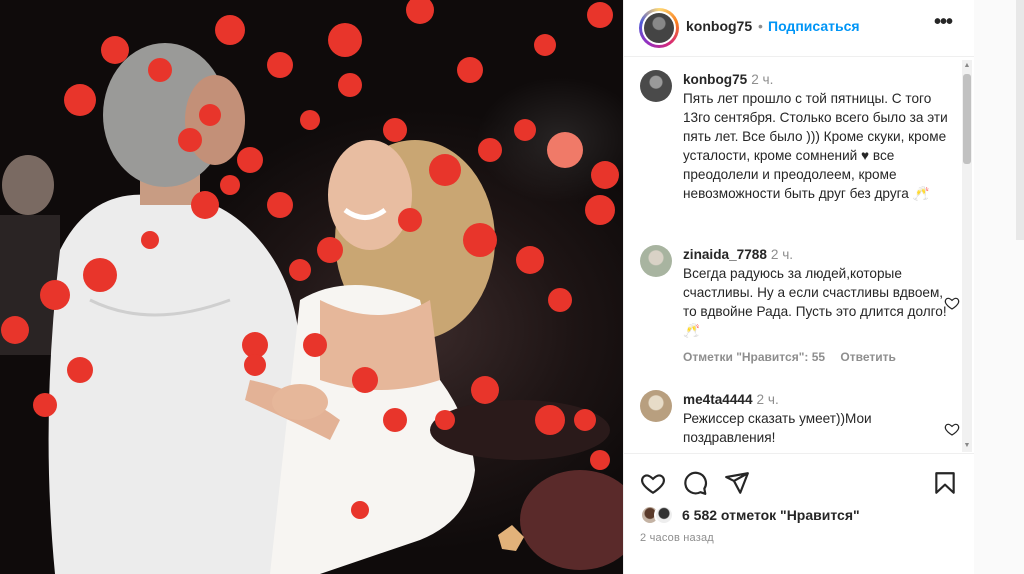  I want to click on author-avatar, so click(659, 28).